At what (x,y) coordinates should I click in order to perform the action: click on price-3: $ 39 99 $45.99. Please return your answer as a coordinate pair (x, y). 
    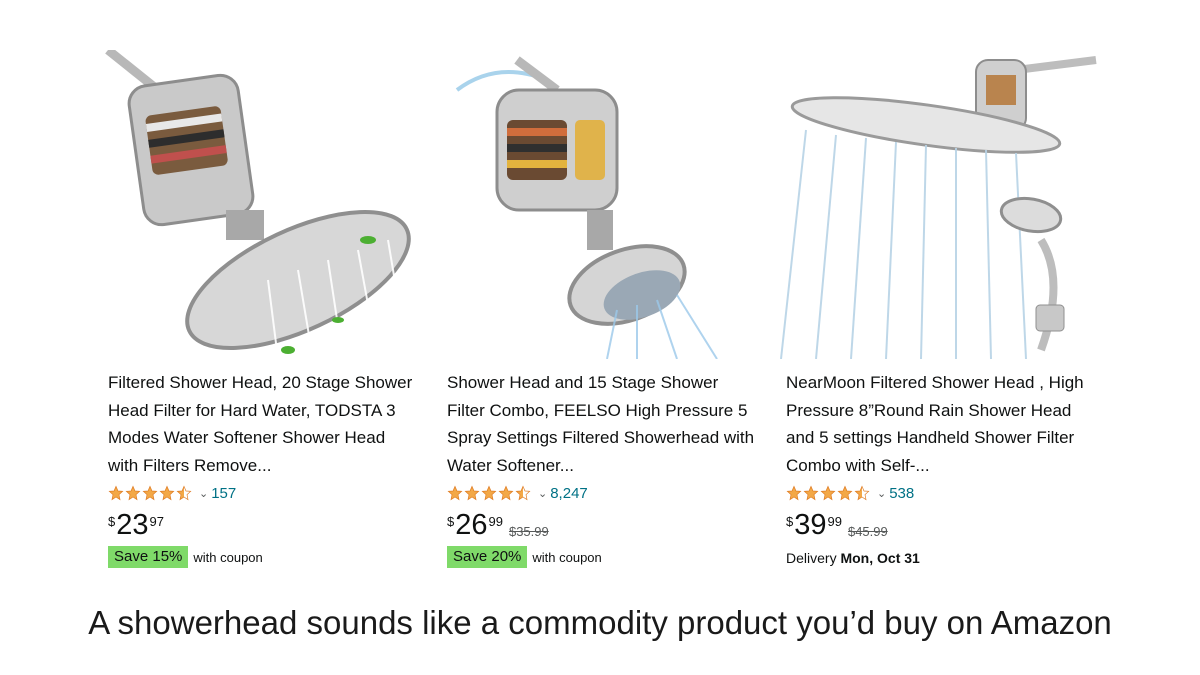
    Looking at the image, I should click on (940, 526).